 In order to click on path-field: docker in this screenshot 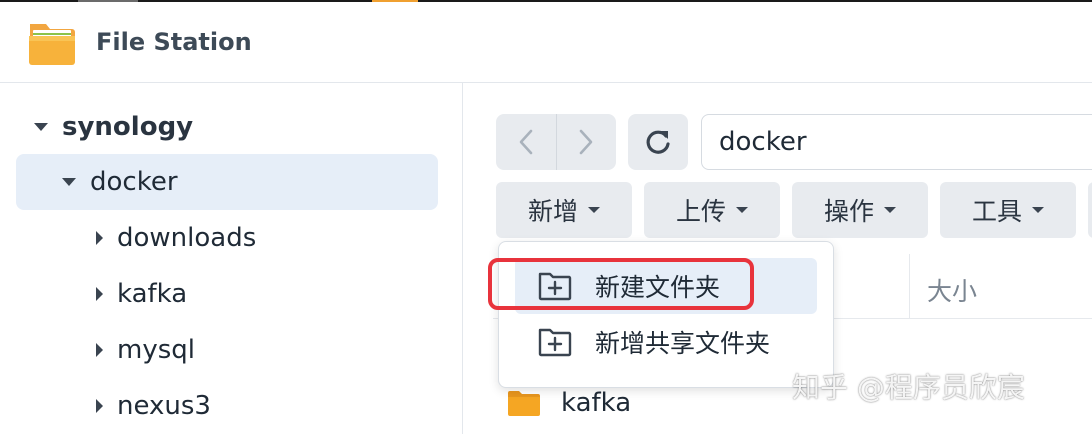, I will do `click(896, 142)`.